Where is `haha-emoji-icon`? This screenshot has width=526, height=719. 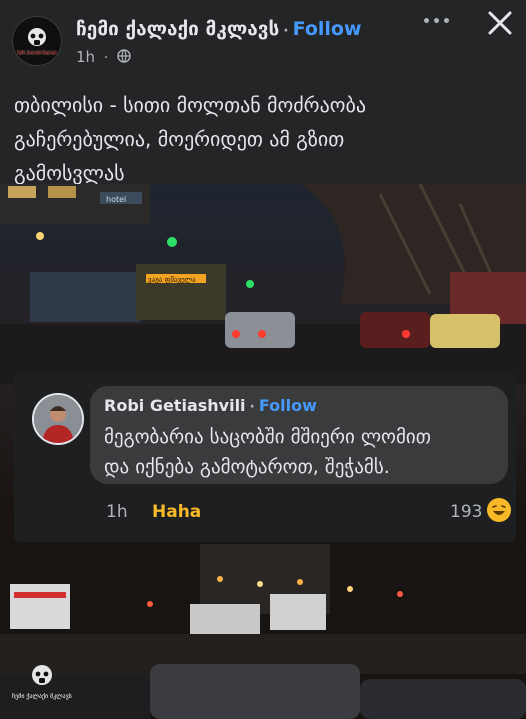 haha-emoji-icon is located at coordinates (499, 510).